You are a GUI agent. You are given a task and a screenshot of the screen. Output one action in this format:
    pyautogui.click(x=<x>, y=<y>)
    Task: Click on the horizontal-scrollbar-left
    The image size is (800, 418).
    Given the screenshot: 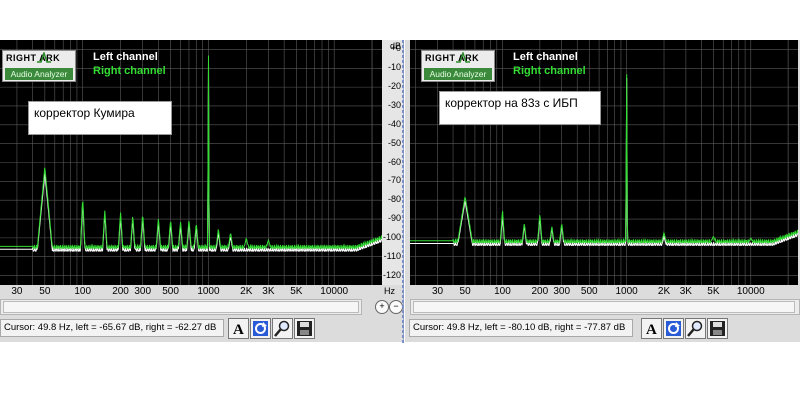 What is the action you would take?
    pyautogui.click(x=181, y=307)
    